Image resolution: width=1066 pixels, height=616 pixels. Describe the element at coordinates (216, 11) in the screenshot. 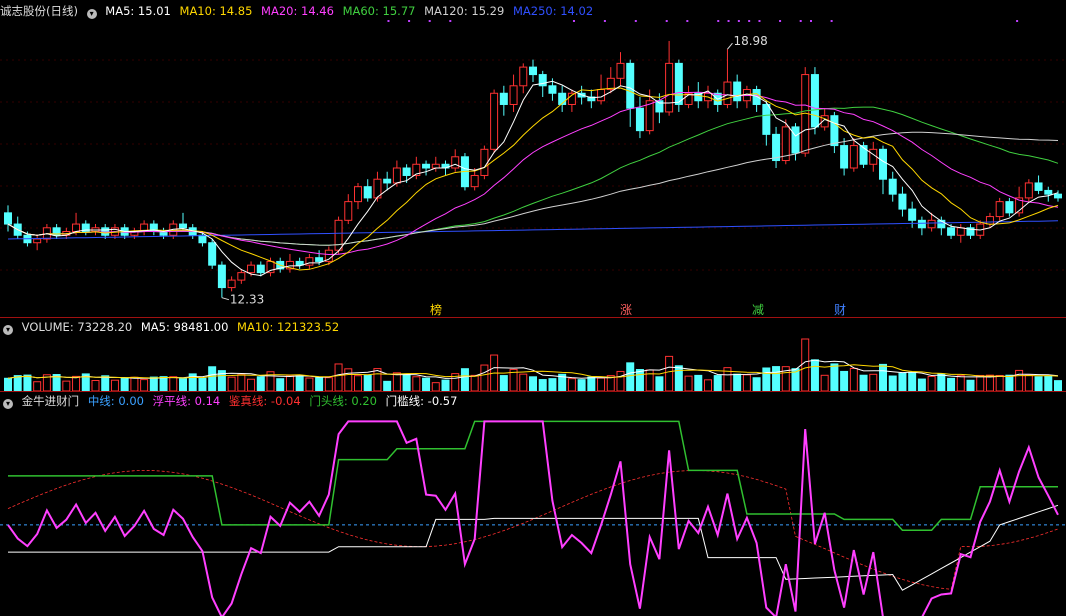

I see `ma10-value: MA10: 14.85` at that location.